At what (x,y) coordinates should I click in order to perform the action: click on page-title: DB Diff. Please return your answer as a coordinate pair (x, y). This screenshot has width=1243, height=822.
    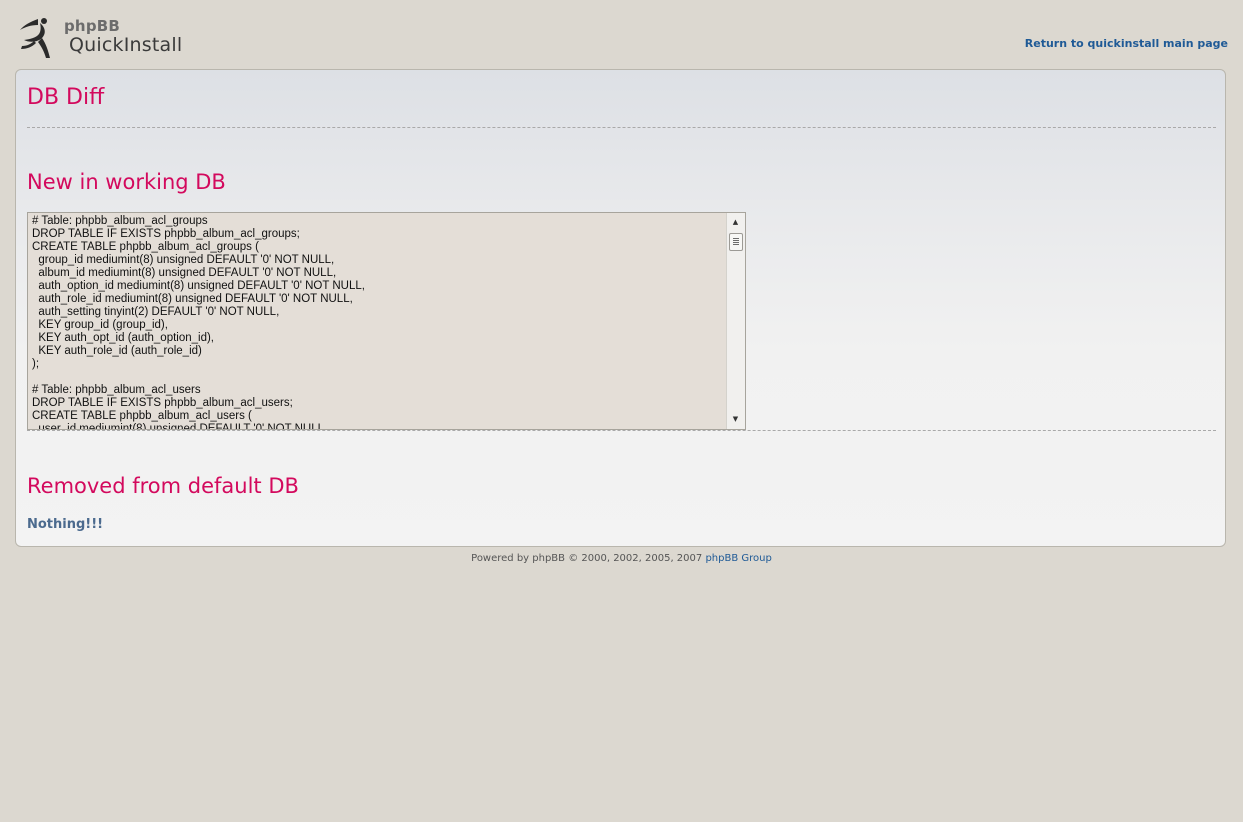
    Looking at the image, I should click on (66, 97).